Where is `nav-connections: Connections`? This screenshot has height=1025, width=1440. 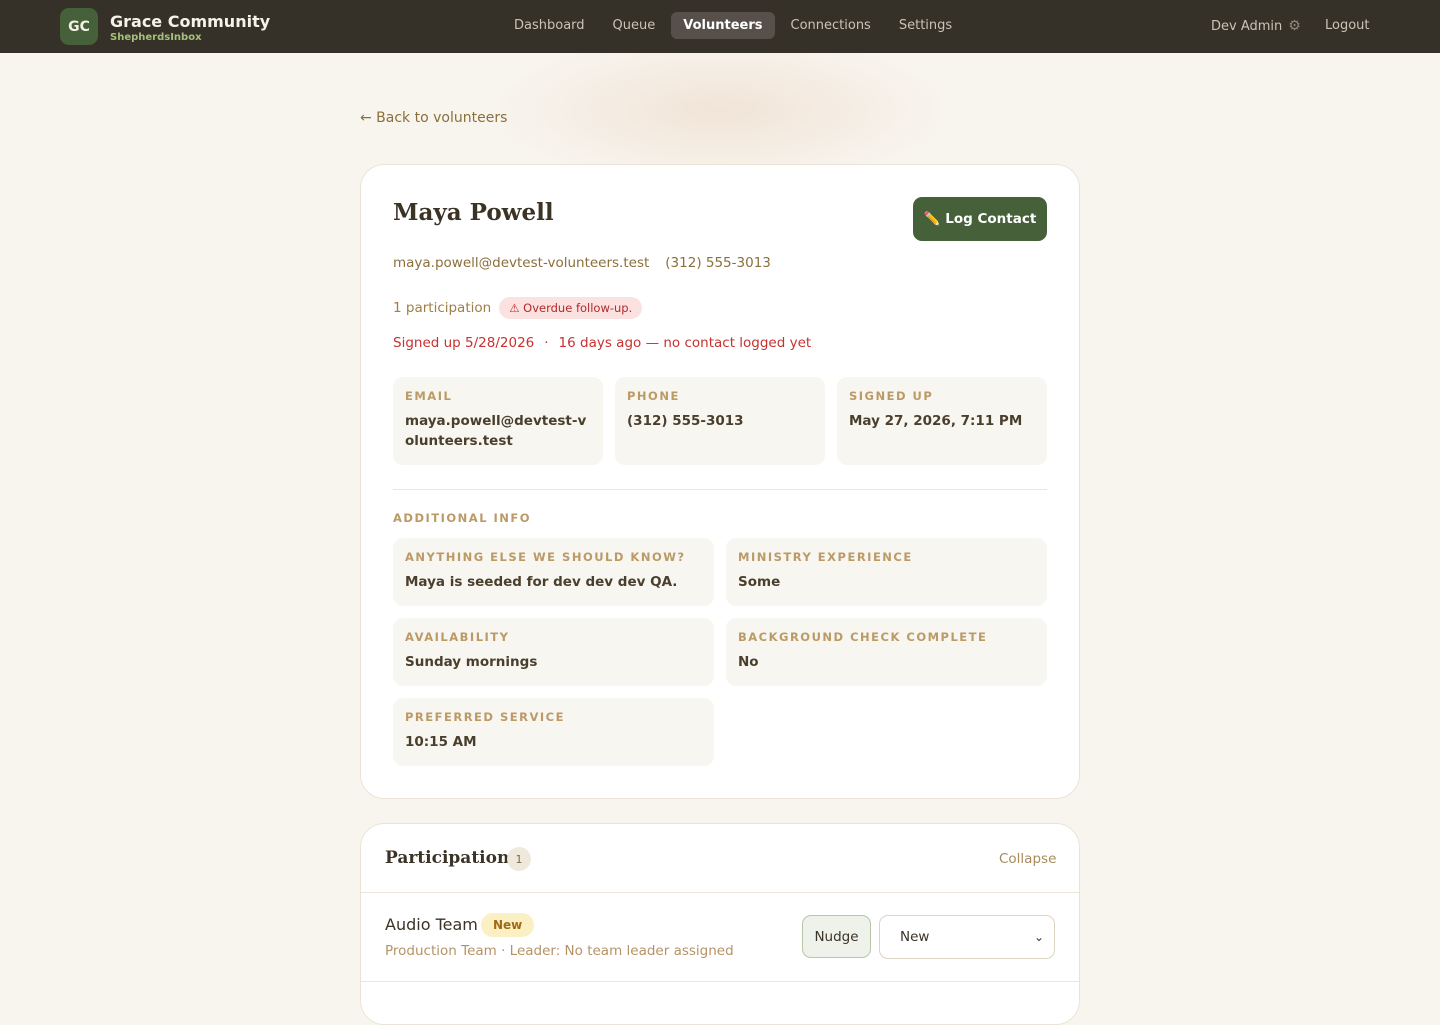
nav-connections: Connections is located at coordinates (831, 25).